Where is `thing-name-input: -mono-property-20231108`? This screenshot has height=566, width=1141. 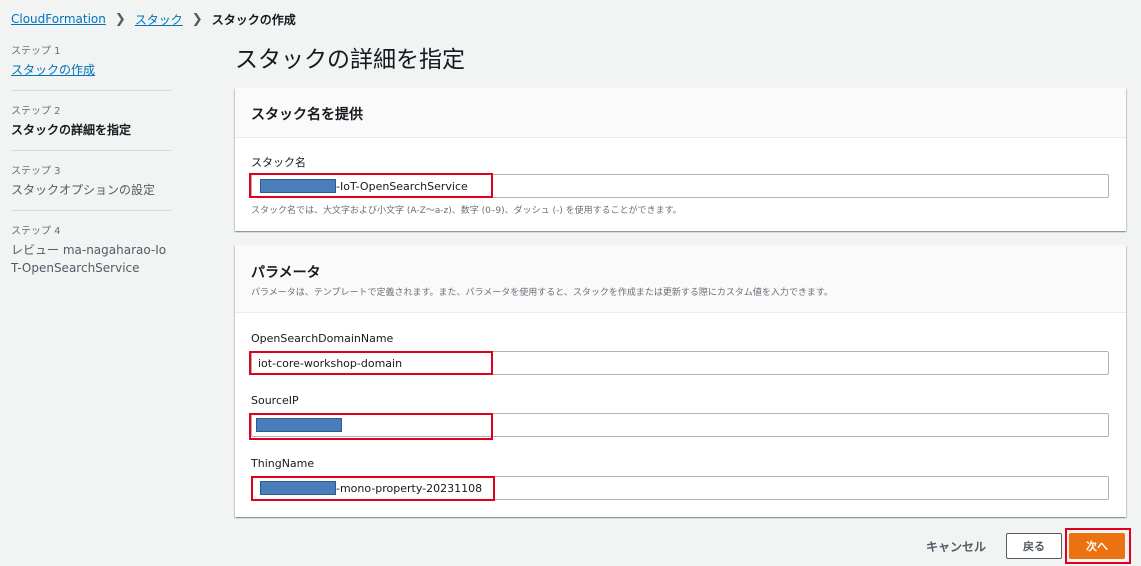
thing-name-input: -mono-property-20231108 is located at coordinates (680, 488).